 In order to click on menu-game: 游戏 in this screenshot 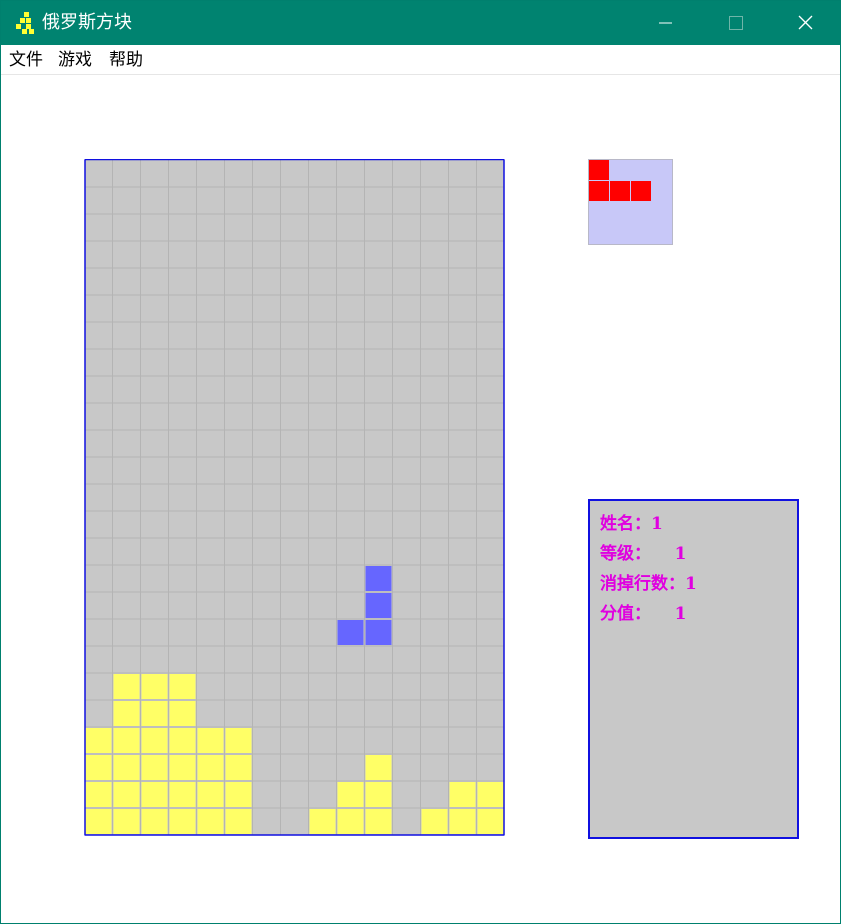, I will do `click(75, 60)`.